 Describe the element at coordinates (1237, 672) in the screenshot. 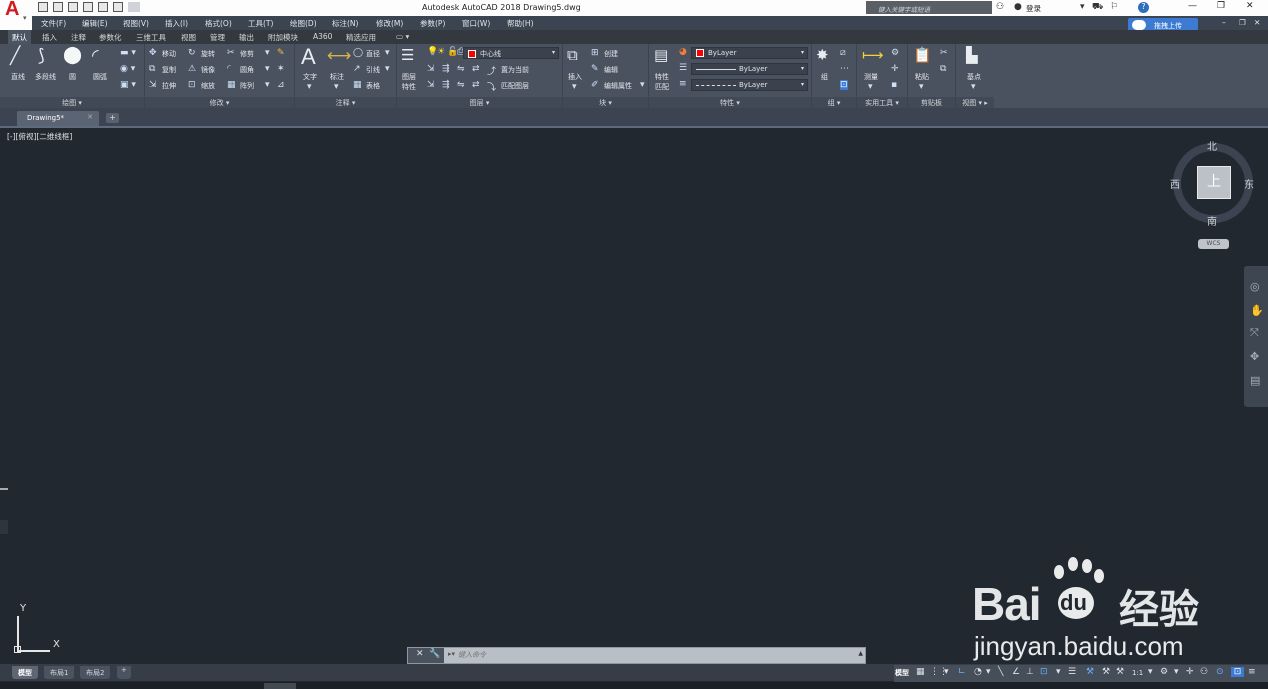

I see `clean-screen-icon: ⊡` at that location.